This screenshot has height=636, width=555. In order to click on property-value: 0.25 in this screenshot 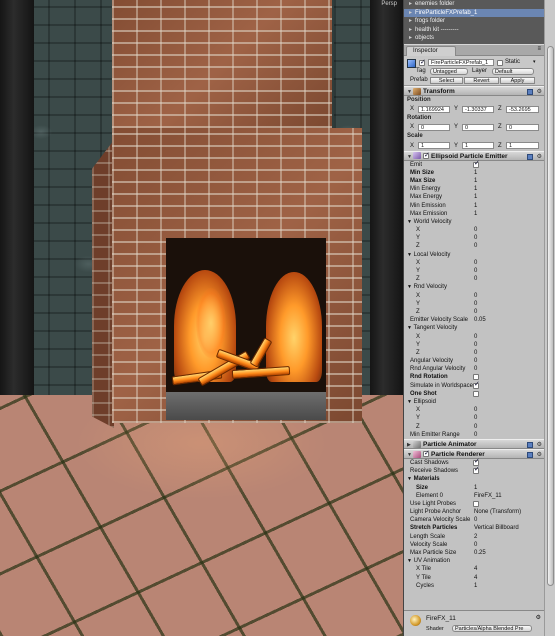, I will do `click(480, 553)`.